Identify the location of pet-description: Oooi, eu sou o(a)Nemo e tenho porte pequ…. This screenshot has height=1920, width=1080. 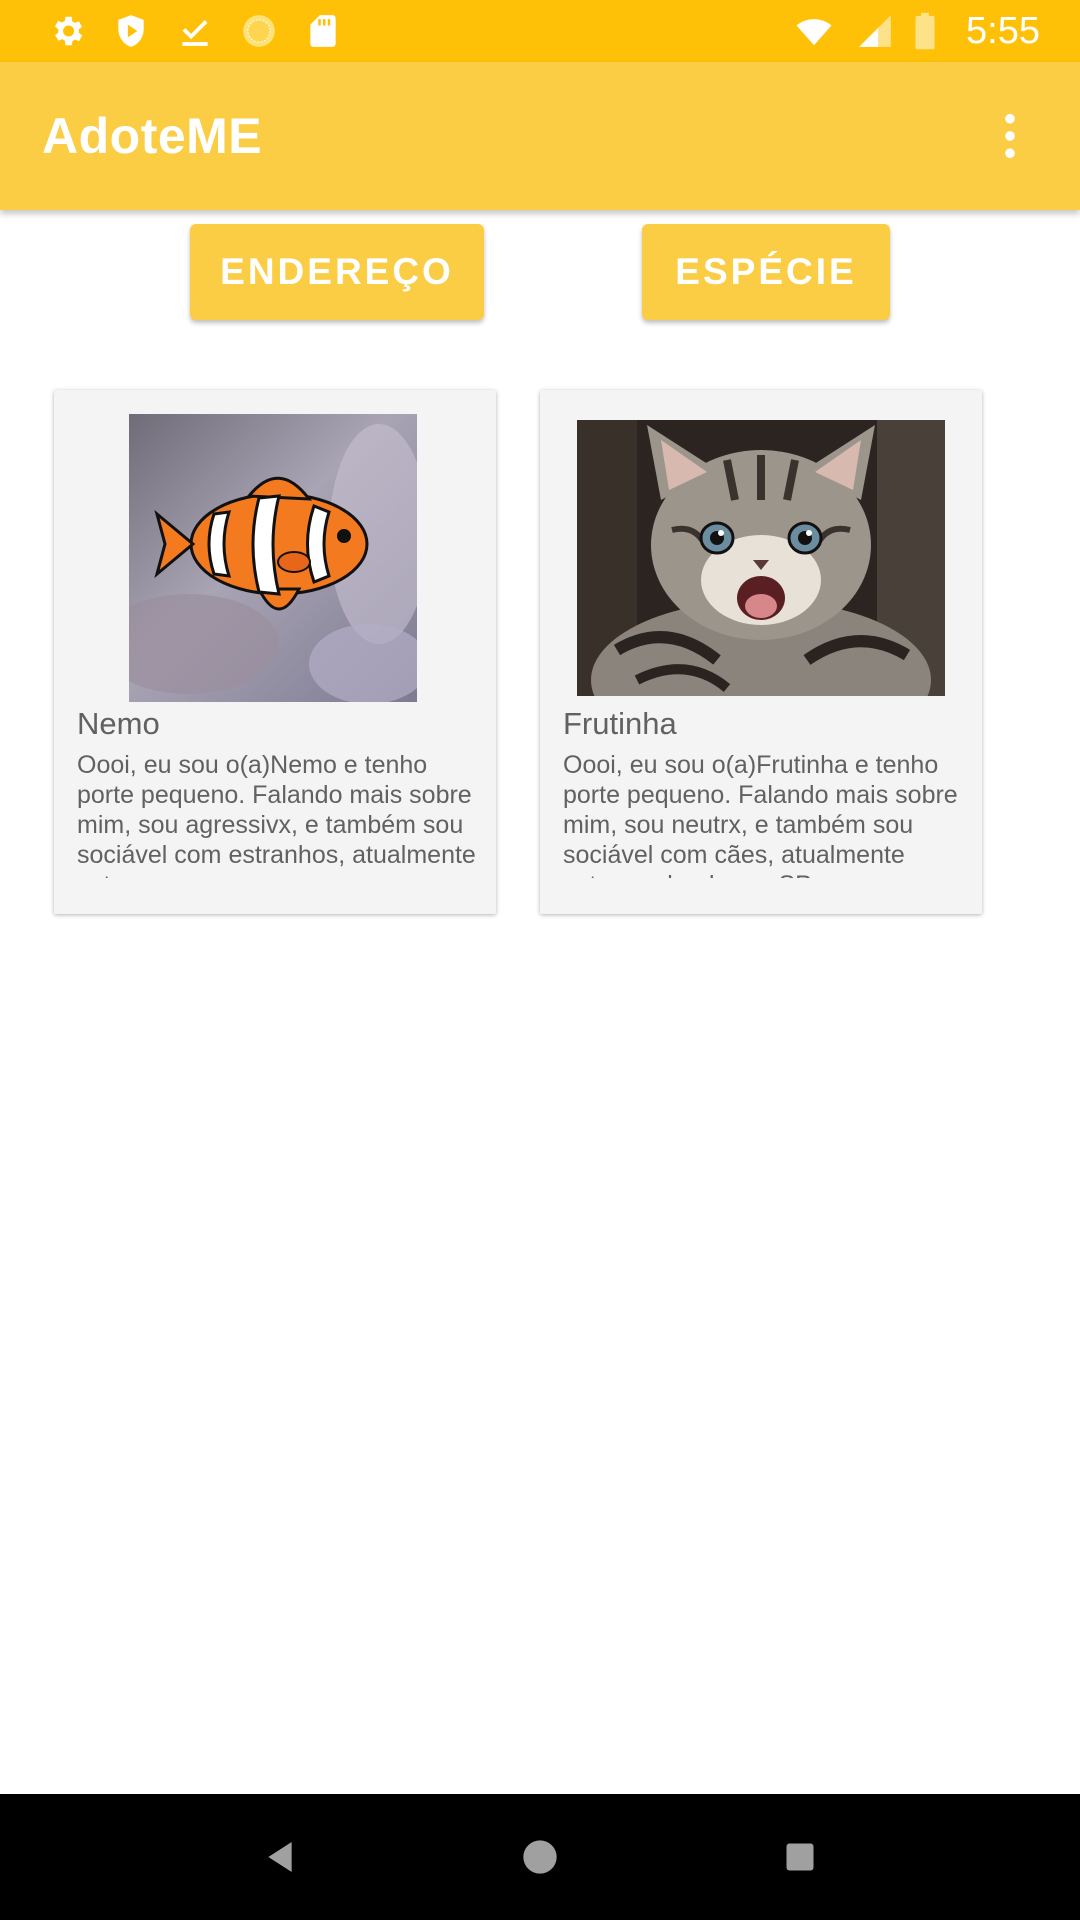
(276, 814).